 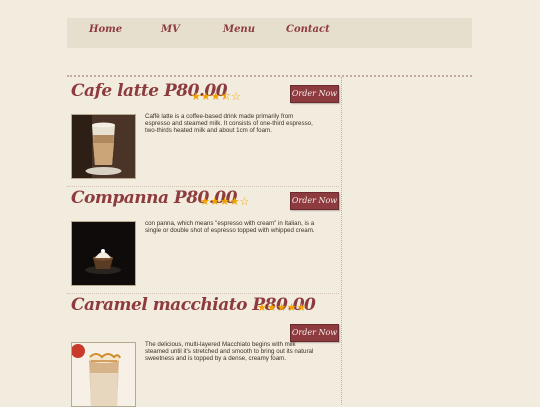 What do you see at coordinates (239, 29) in the screenshot?
I see `nav-menu-link: Menu` at bounding box center [239, 29].